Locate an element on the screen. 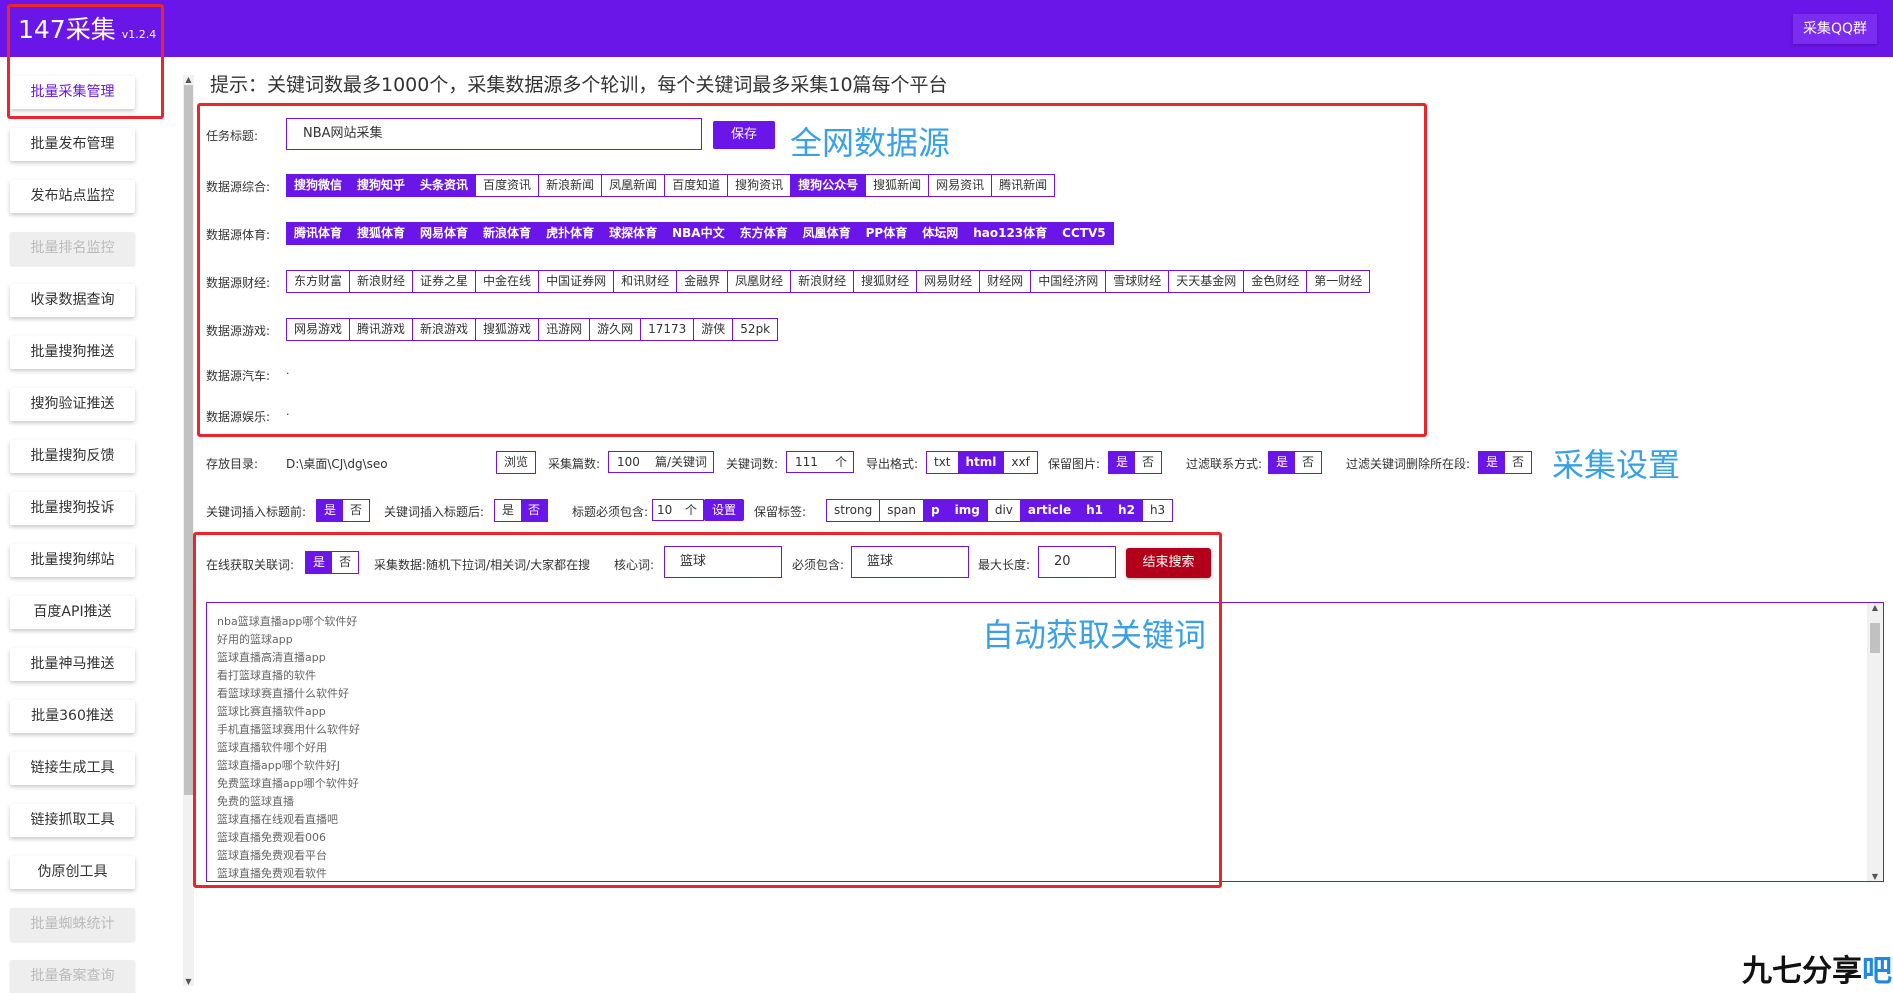  option-chip: 网易财经 is located at coordinates (949, 281).